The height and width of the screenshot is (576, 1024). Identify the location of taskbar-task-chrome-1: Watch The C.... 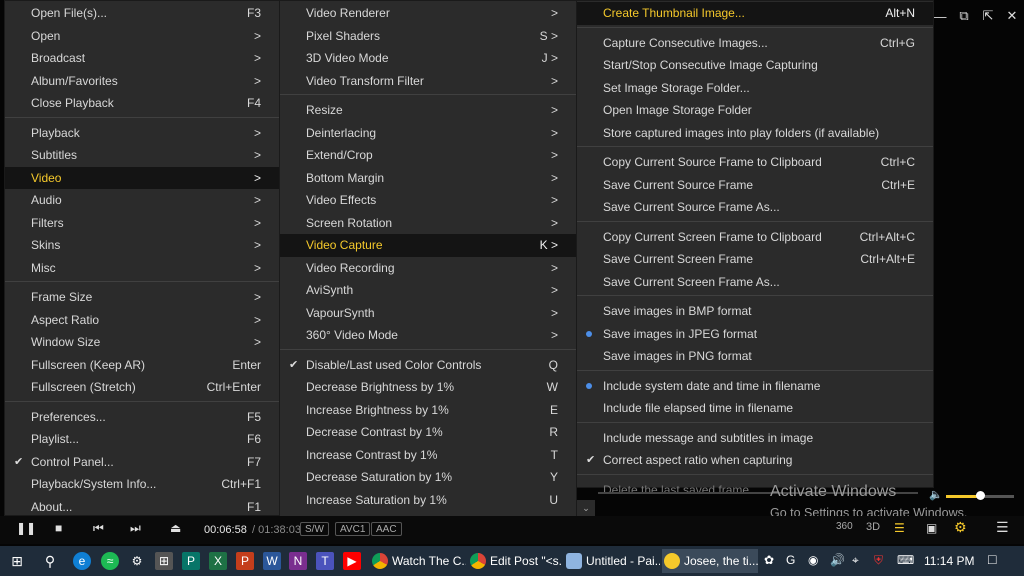
(418, 561).